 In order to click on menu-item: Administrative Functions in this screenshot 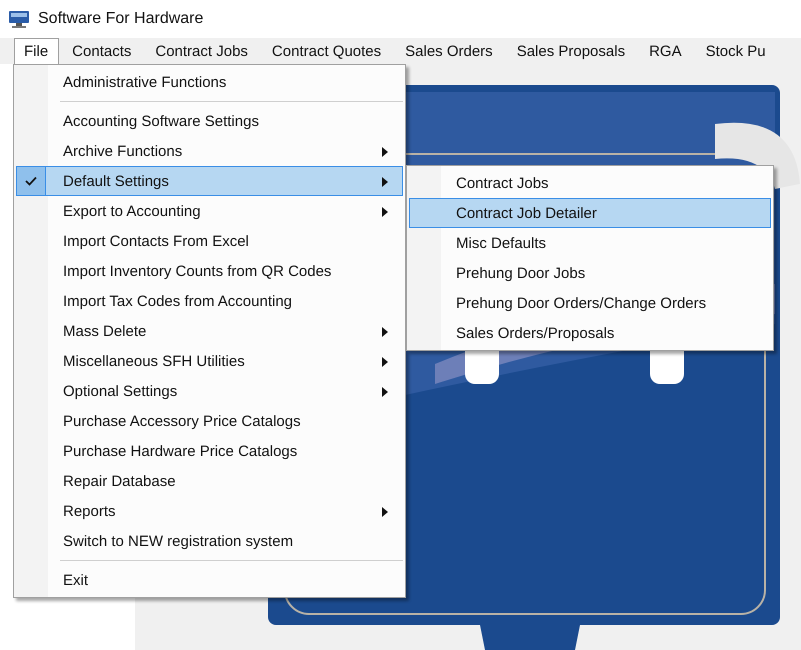, I will do `click(209, 82)`.